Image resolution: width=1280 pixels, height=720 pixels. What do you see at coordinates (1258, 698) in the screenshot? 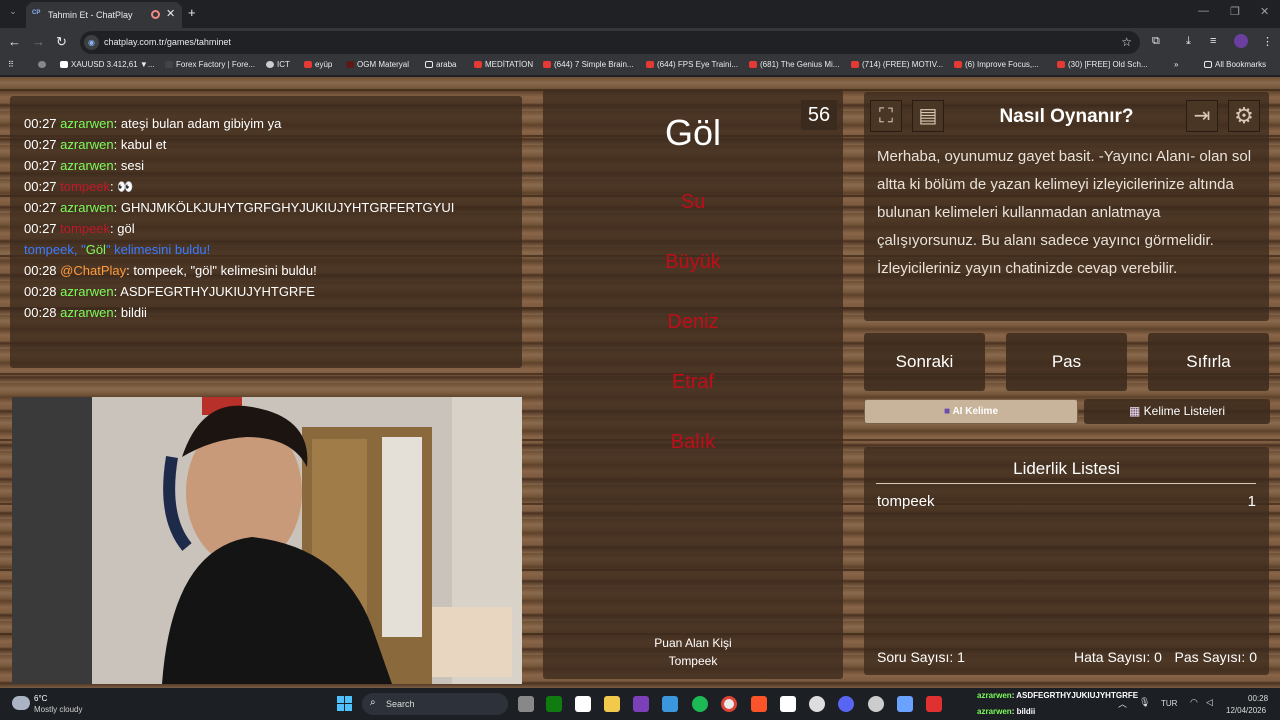
I see `clock-time: 00:28` at bounding box center [1258, 698].